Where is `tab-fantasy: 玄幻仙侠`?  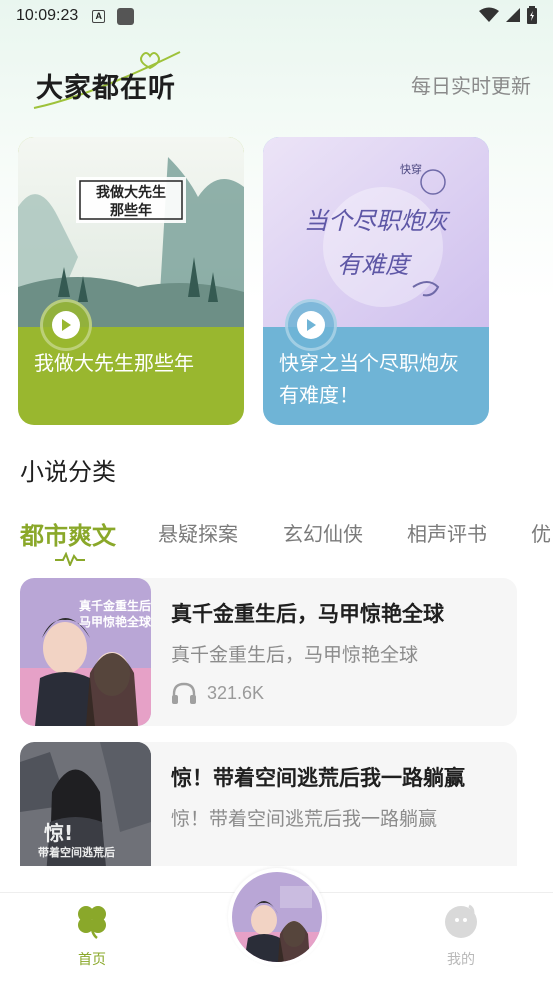 tab-fantasy: 玄幻仙侠 is located at coordinates (323, 532).